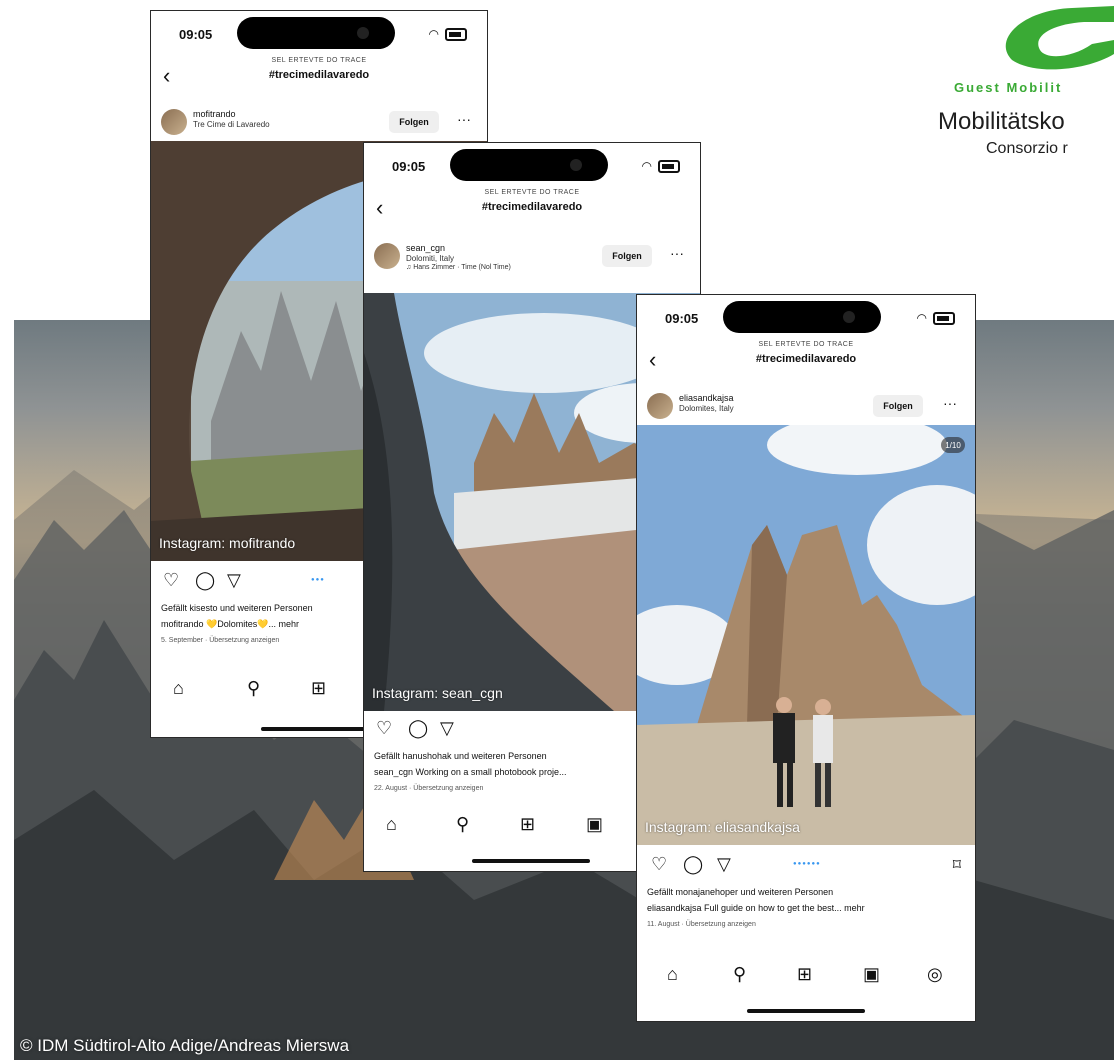 The height and width of the screenshot is (1060, 1114). Describe the element at coordinates (214, 114) in the screenshot. I see `username: mofitrando` at that location.